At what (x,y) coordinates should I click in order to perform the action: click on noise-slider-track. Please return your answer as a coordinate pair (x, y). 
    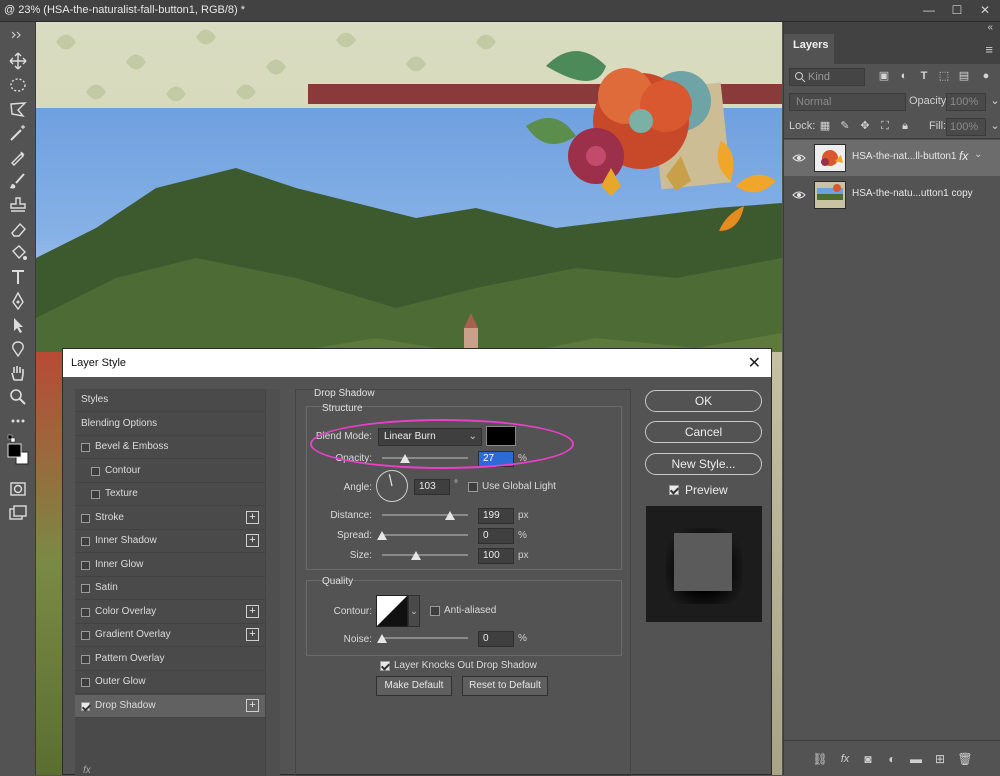
    Looking at the image, I should click on (425, 638).